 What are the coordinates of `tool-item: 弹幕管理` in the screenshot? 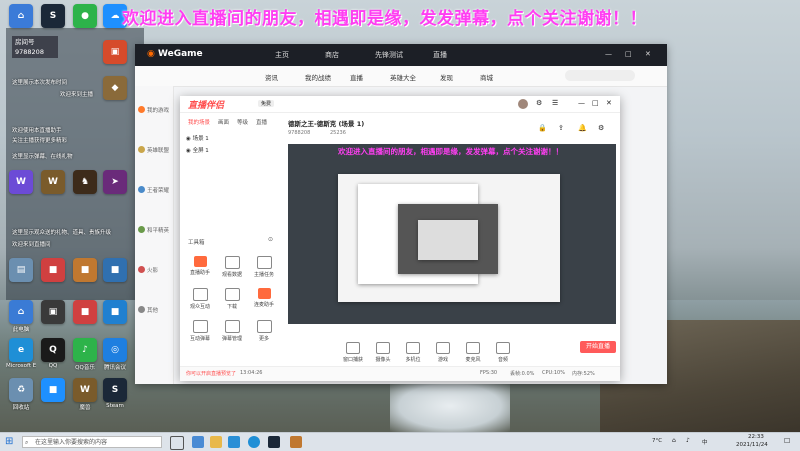 It's located at (232, 331).